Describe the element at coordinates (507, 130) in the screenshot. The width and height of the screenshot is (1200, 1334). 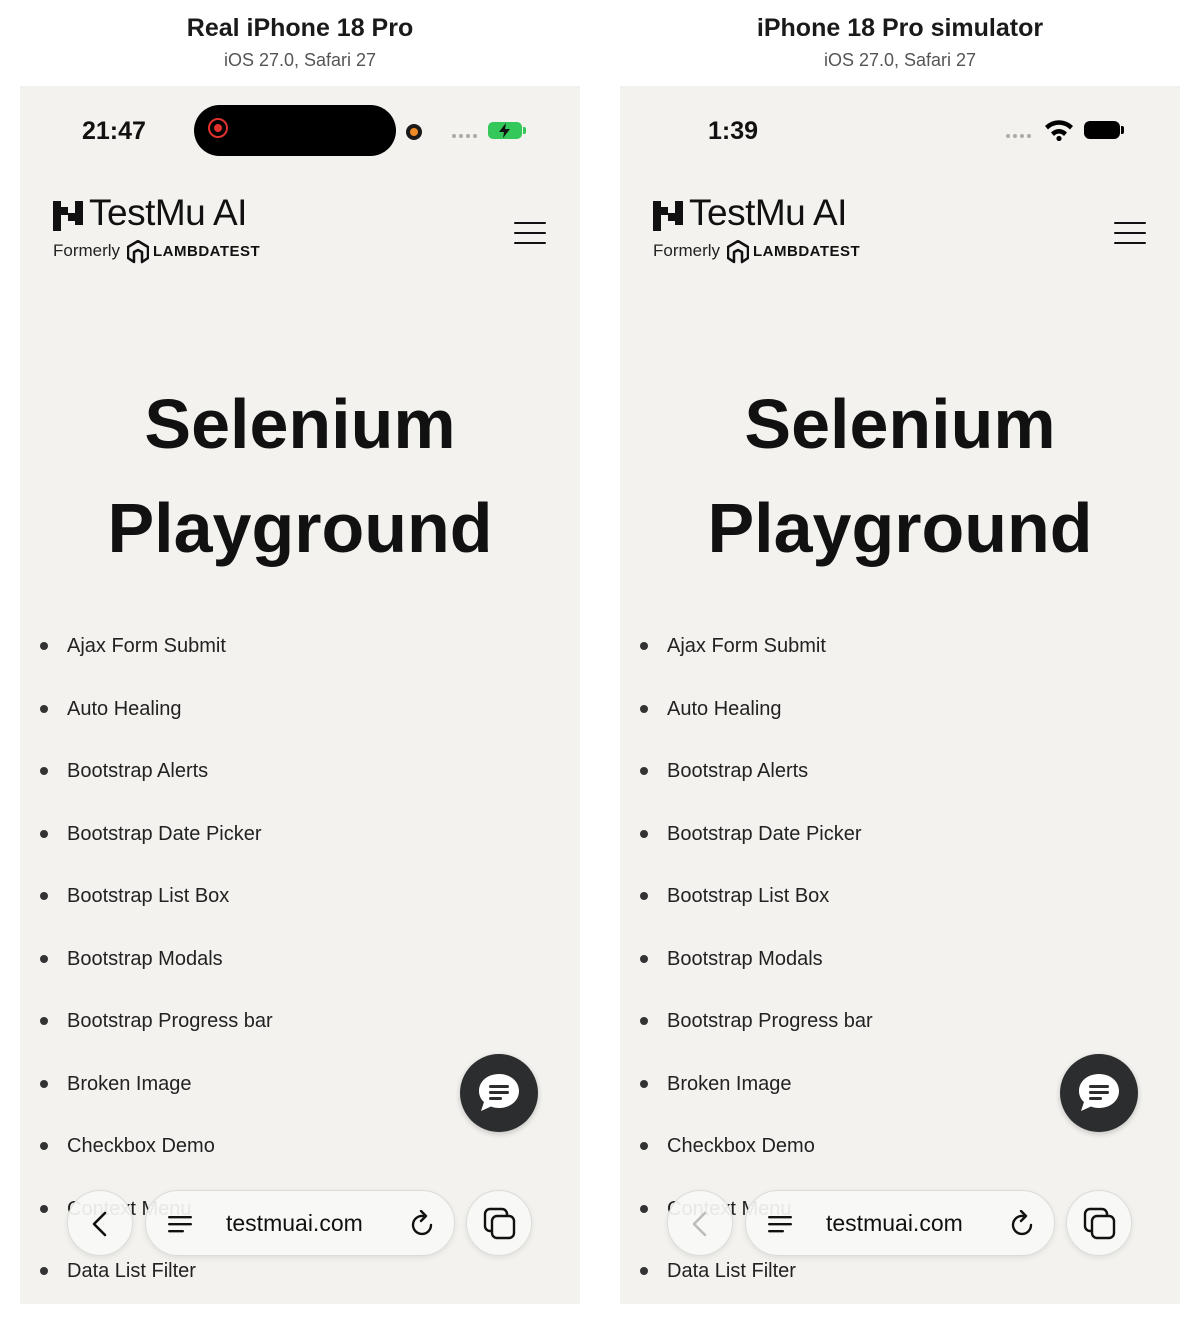
I see `battery-charging-icon` at that location.